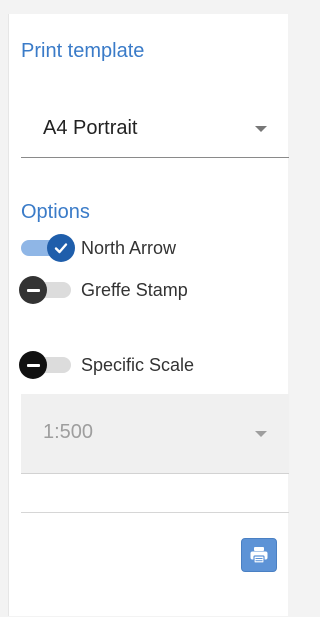  Describe the element at coordinates (155, 128) in the screenshot. I see `print-template-select: A4 Portrait` at that location.